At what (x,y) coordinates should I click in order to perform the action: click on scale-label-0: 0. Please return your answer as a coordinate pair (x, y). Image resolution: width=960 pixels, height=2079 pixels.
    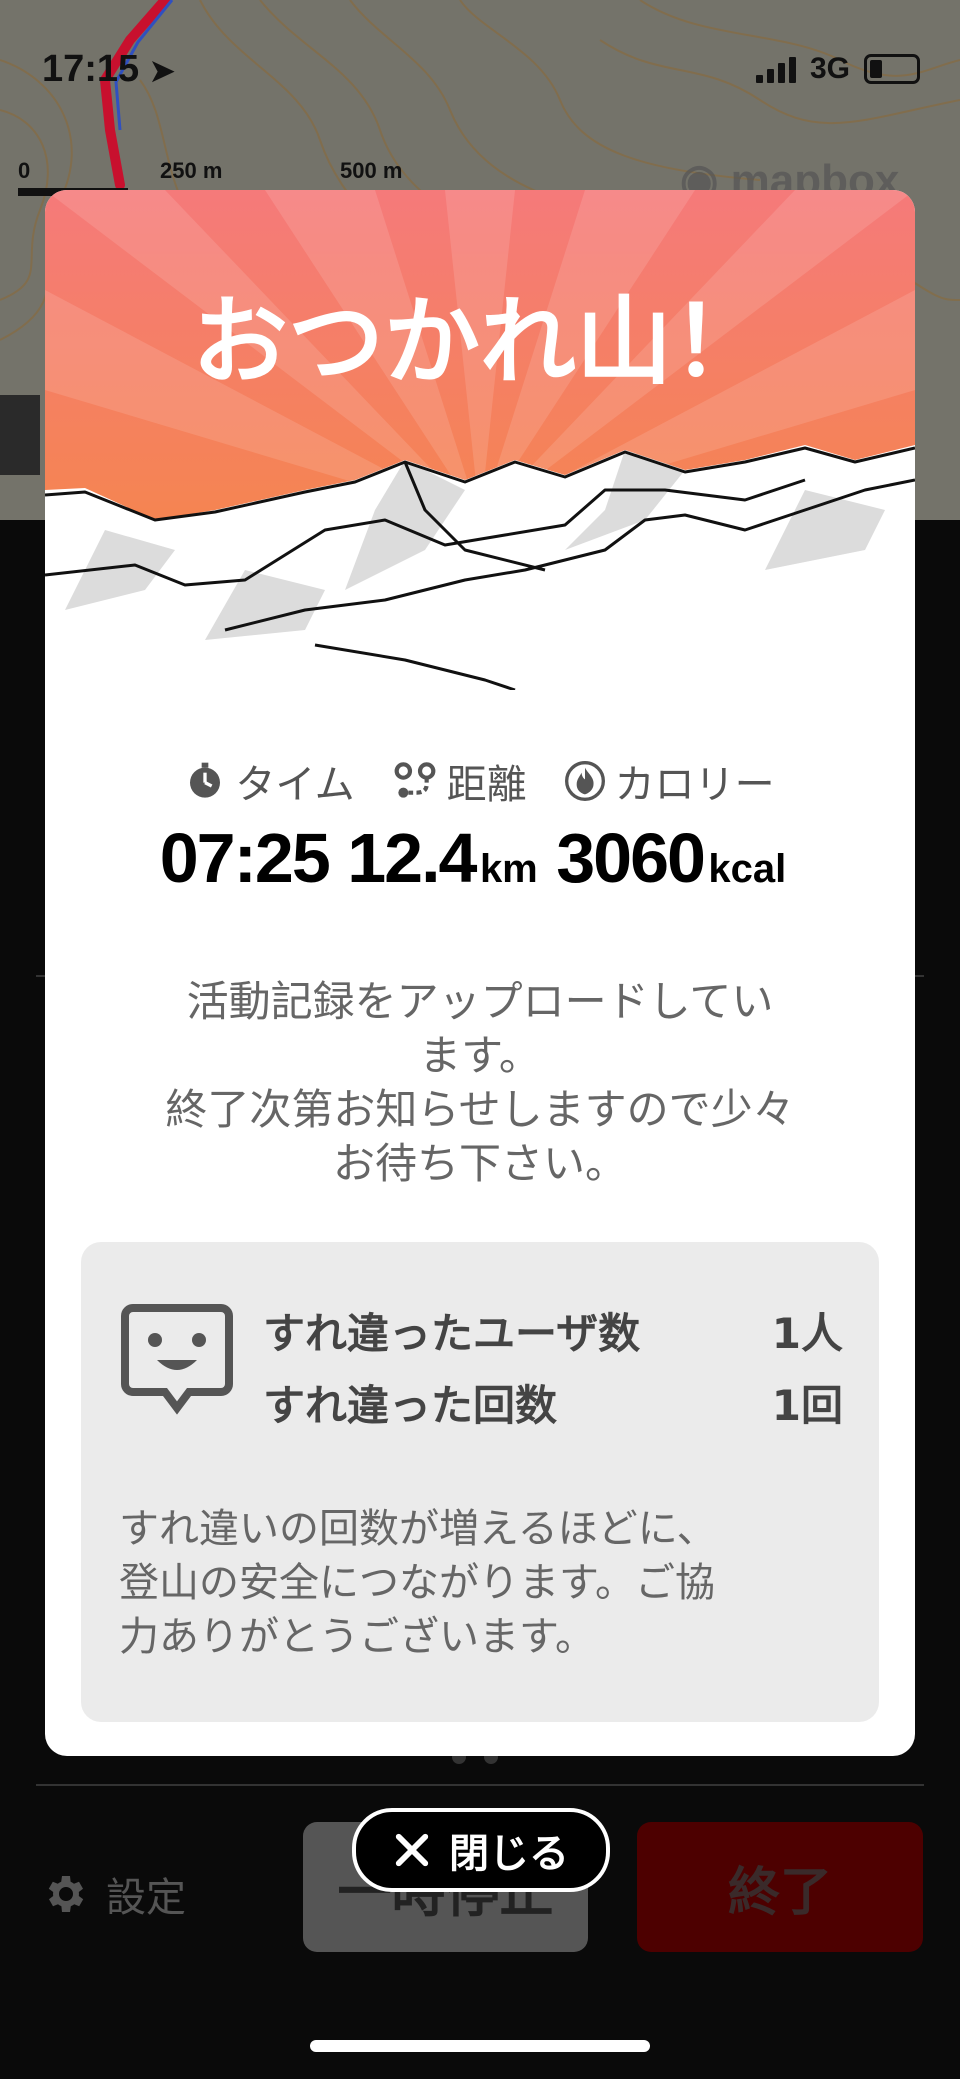
    Looking at the image, I should click on (24, 170).